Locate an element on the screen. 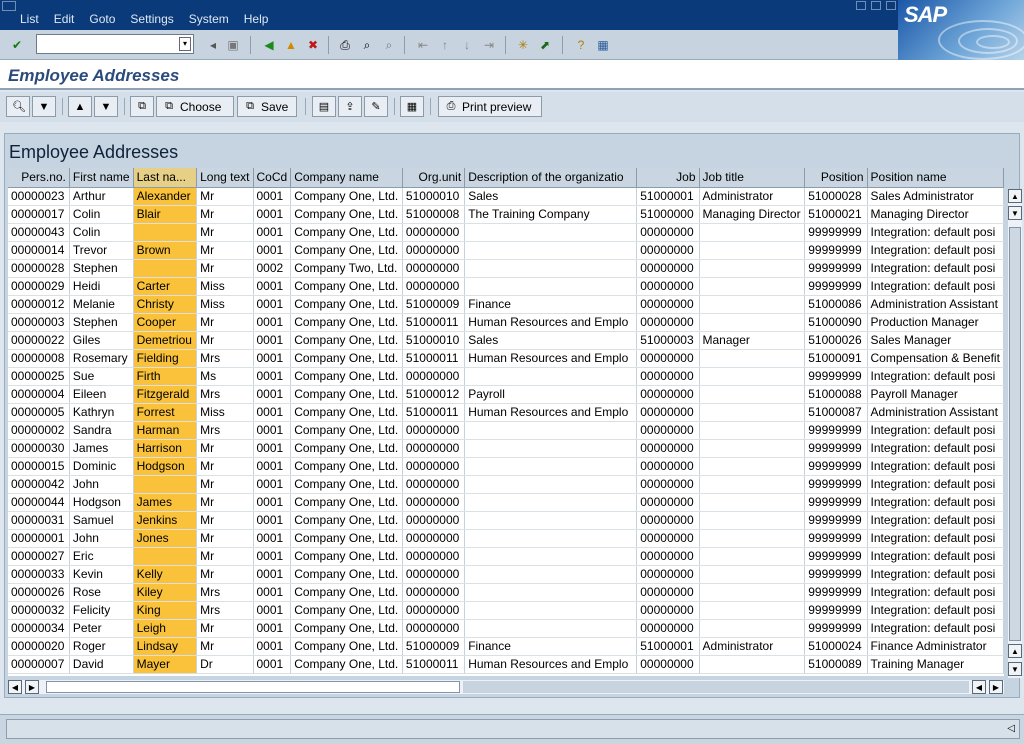 This screenshot has height=744, width=1024. table-cell: Sales is located at coordinates (551, 340).